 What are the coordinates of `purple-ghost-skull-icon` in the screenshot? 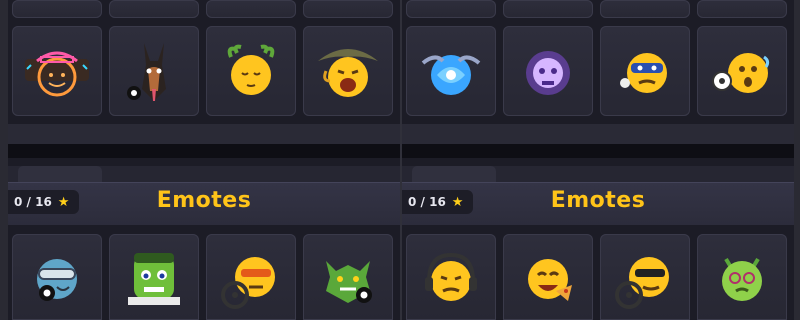 It's located at (548, 73).